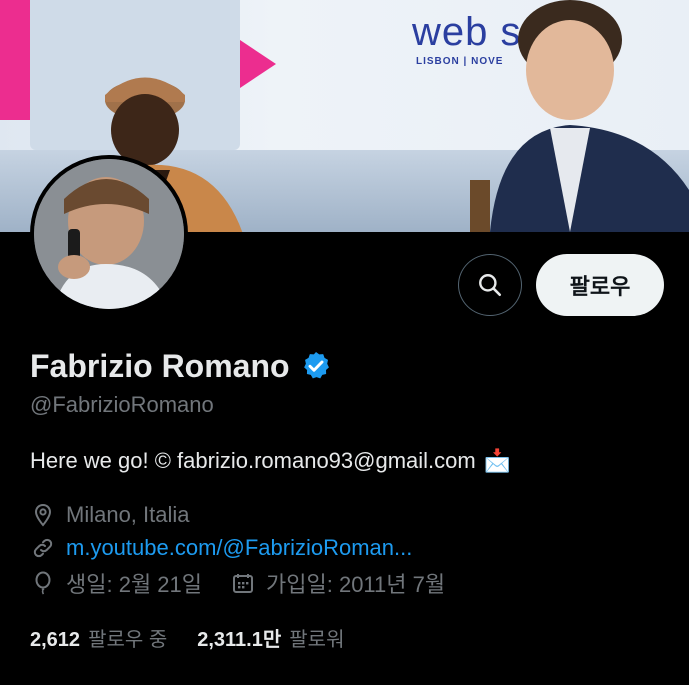 This screenshot has width=689, height=685. What do you see at coordinates (497, 460) in the screenshot?
I see `incoming-envelope-icon: 📩` at bounding box center [497, 460].